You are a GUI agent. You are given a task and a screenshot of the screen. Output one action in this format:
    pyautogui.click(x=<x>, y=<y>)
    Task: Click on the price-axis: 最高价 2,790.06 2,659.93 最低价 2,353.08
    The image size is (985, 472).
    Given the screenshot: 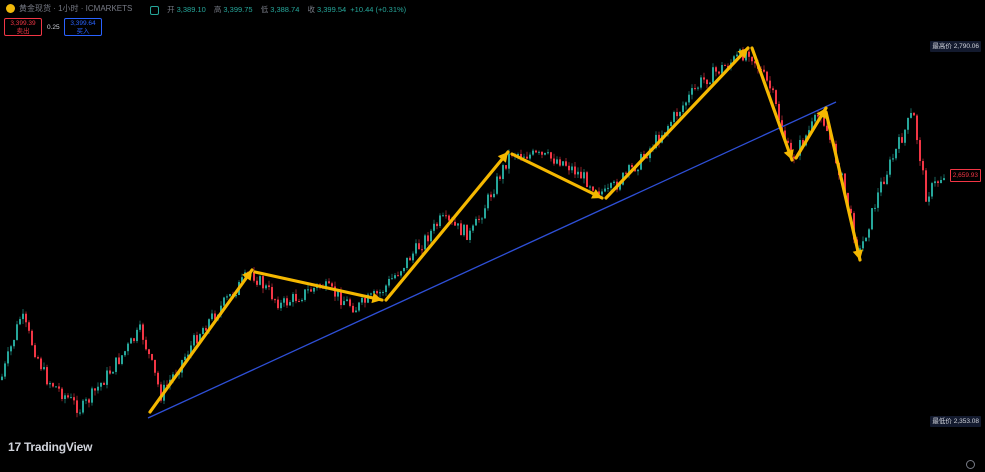 What is the action you would take?
    pyautogui.click(x=957, y=230)
    